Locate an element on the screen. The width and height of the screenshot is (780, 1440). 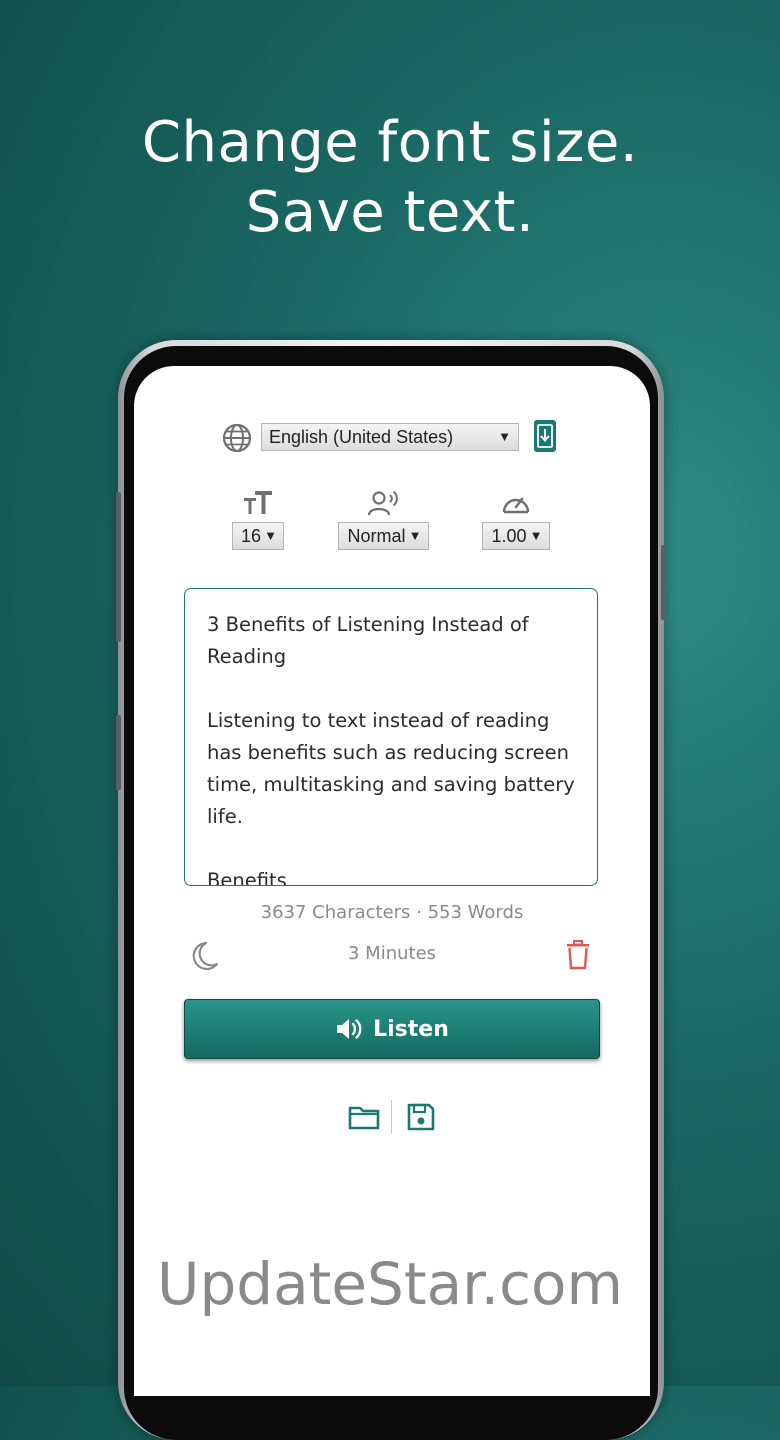
font-size-select: 16 ▼ is located at coordinates (258, 536).